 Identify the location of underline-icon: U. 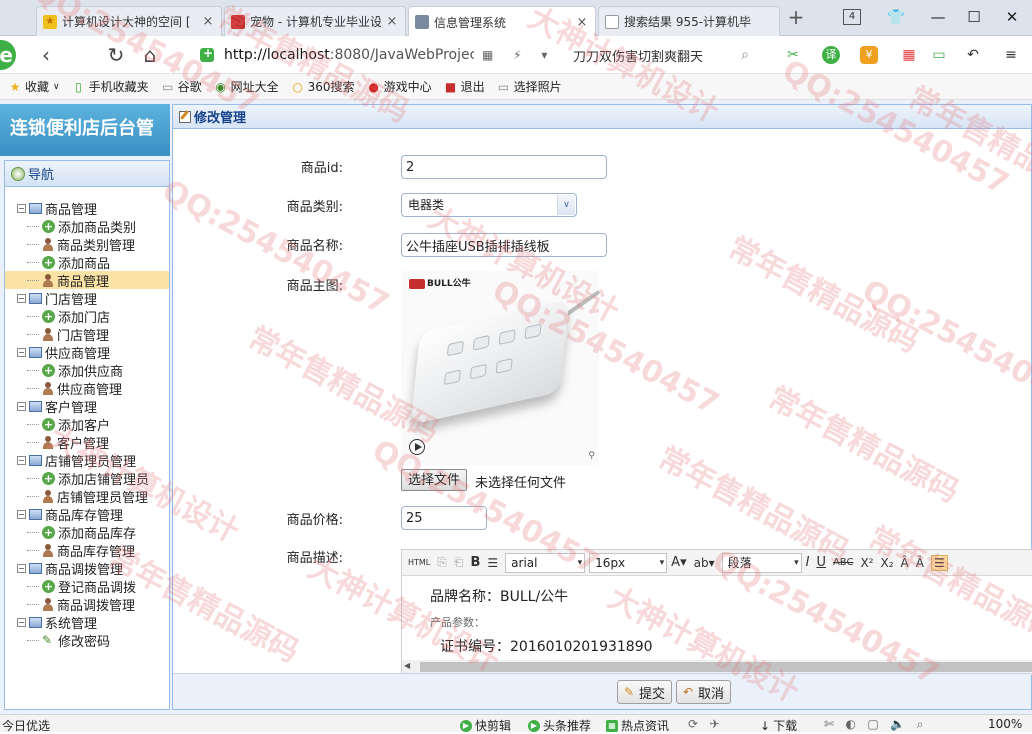
(821, 562).